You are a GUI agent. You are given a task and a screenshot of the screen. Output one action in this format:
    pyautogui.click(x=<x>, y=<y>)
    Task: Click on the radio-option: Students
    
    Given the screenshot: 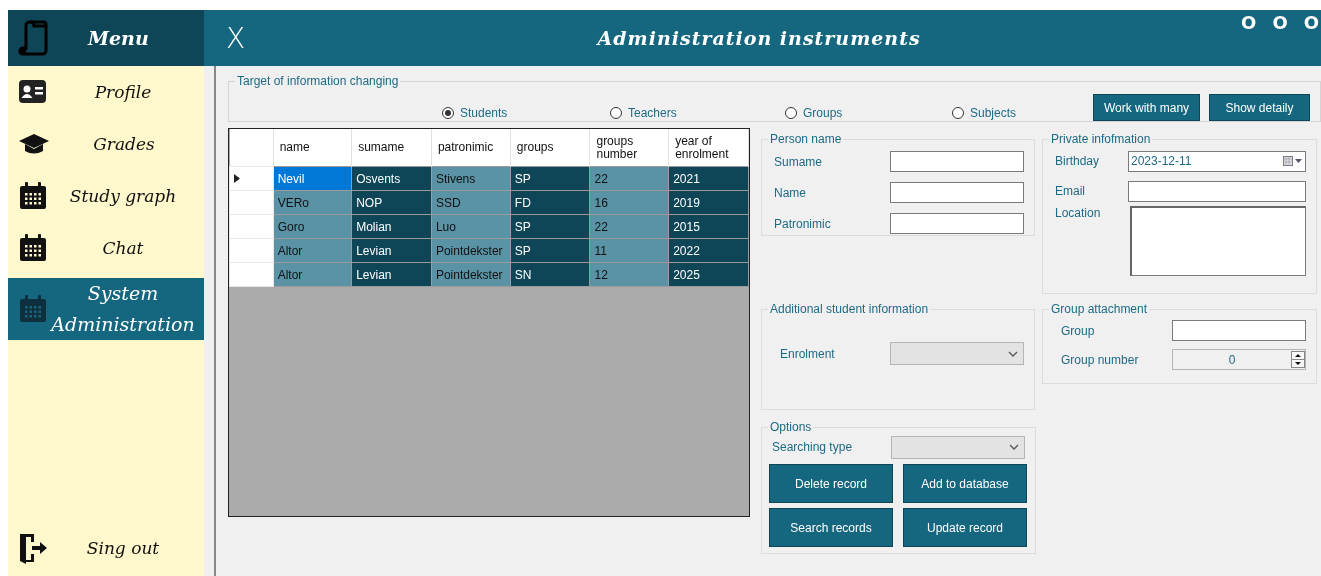 What is the action you would take?
    pyautogui.click(x=475, y=113)
    